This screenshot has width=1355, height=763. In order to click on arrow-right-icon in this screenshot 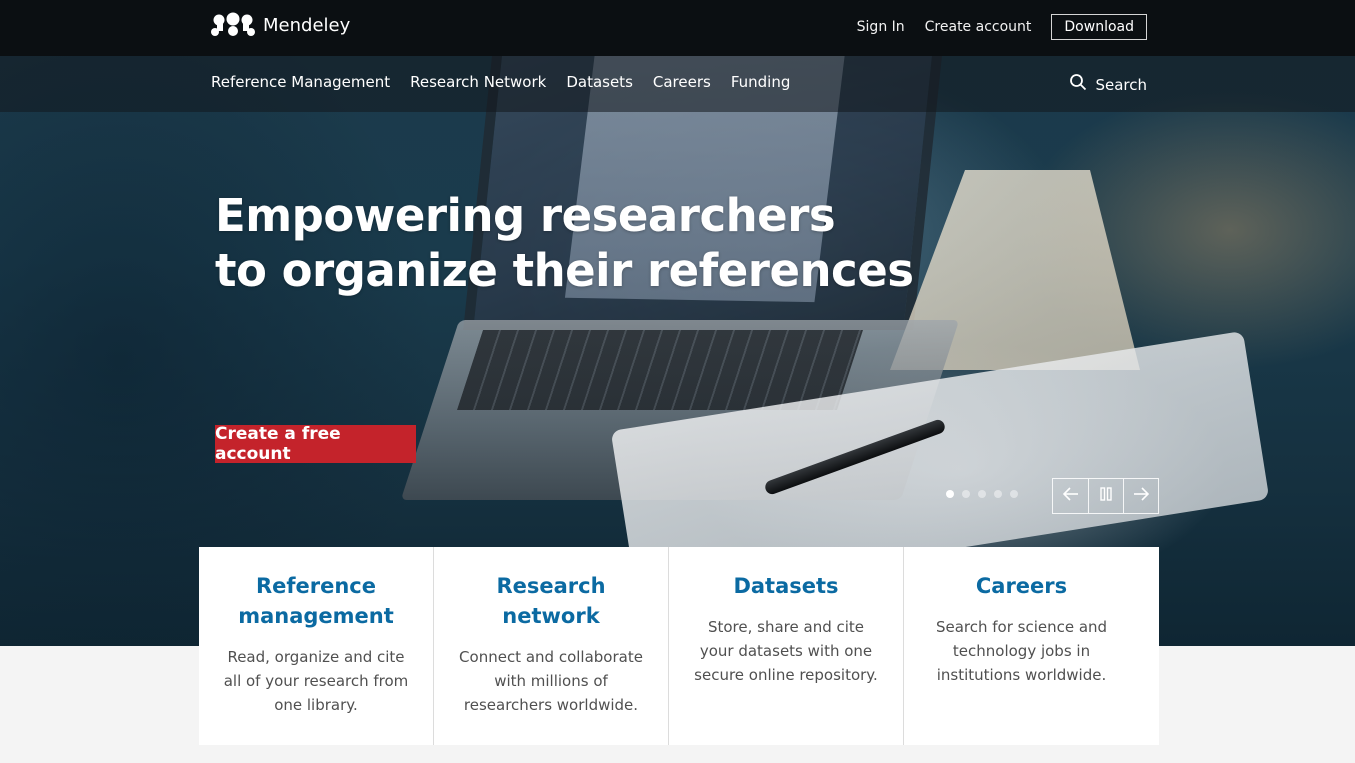, I will do `click(1141, 496)`.